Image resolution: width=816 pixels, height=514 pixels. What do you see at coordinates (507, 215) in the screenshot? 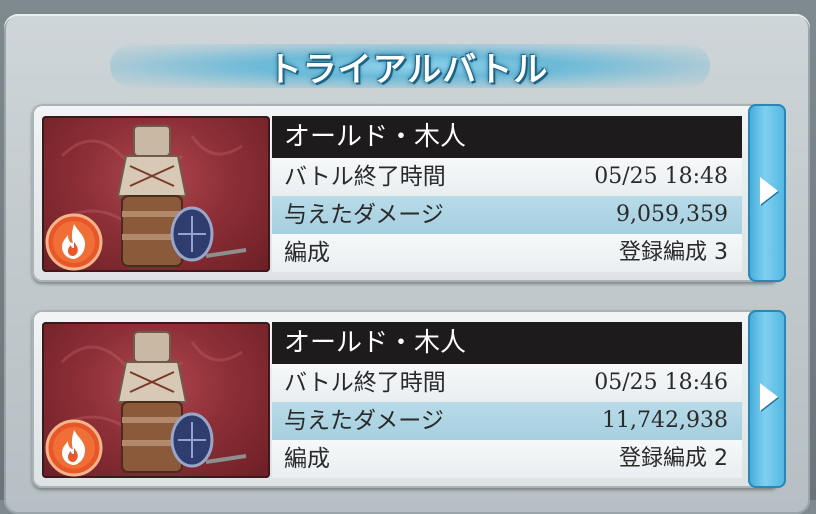
I see `damage-row: 与えたダメージ 9,059,359` at bounding box center [507, 215].